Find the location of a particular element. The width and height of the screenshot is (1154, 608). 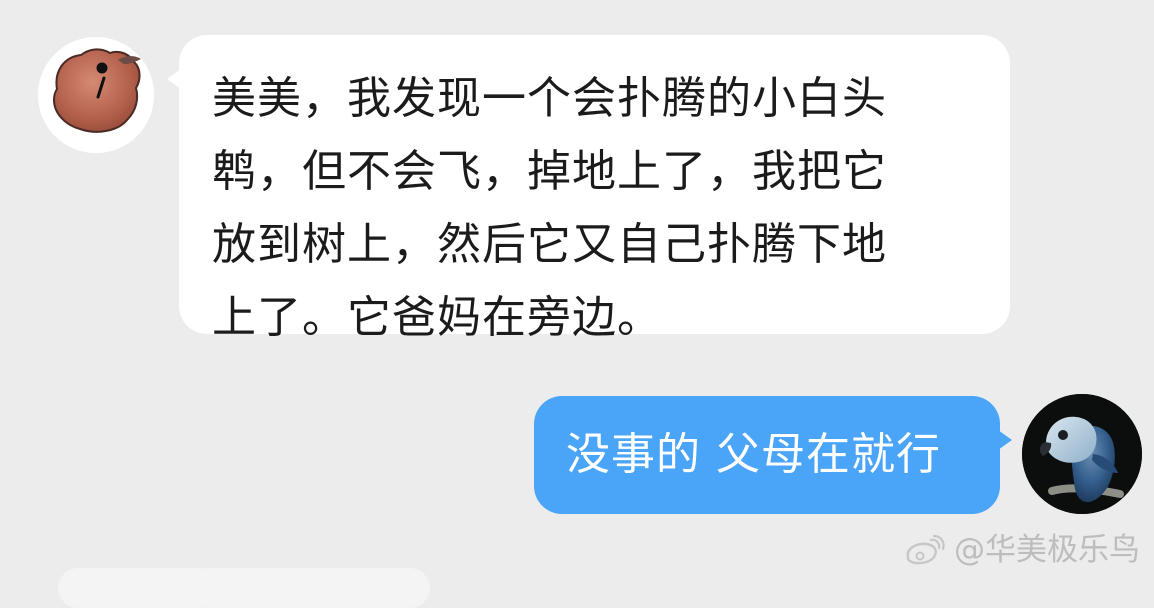

message-bubble-right: 没事的 父母在就行 is located at coordinates (773, 455).